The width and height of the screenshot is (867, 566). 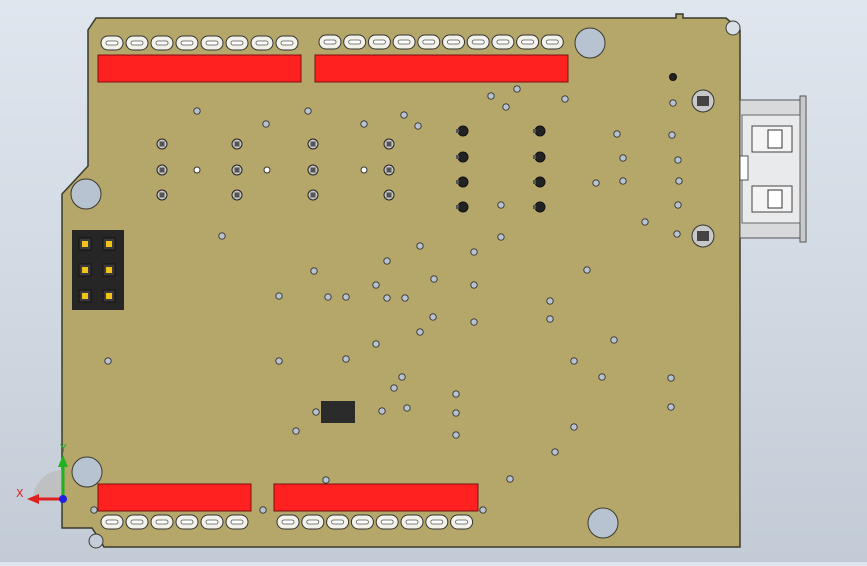 I want to click on header-strip-top-left, so click(x=199, y=68).